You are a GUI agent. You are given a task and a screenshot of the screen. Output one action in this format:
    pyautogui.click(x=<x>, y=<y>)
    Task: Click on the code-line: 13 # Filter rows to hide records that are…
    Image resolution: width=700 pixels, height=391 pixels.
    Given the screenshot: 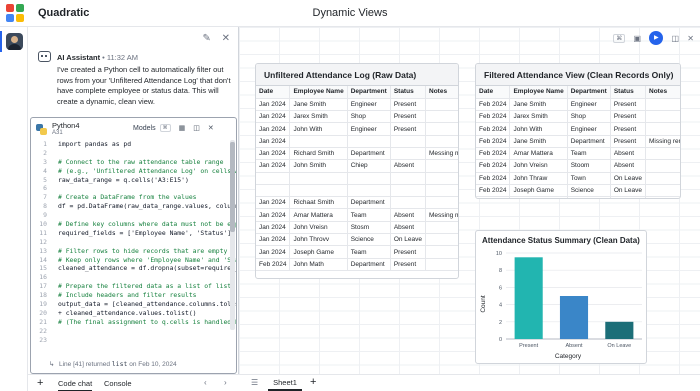 What is the action you would take?
    pyautogui.click(x=133, y=251)
    